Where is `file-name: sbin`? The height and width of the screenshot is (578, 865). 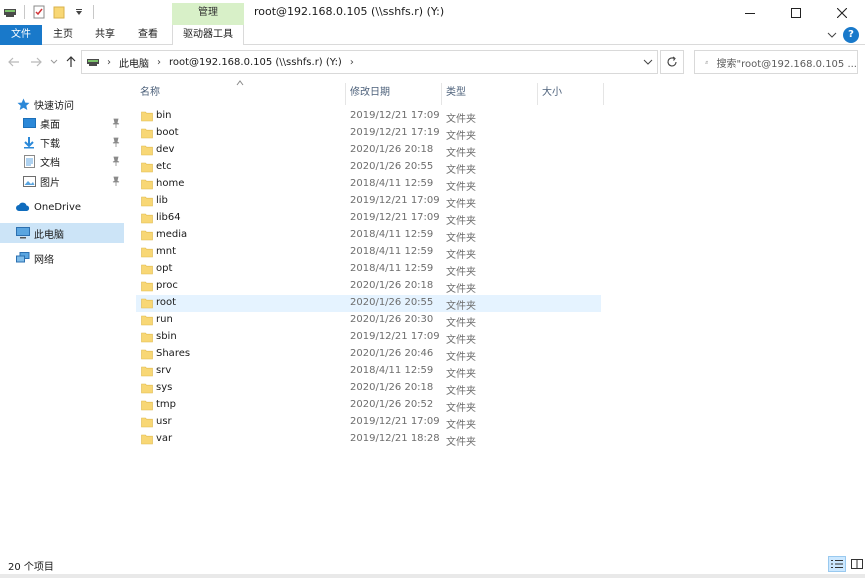
file-name: sbin is located at coordinates (166, 336).